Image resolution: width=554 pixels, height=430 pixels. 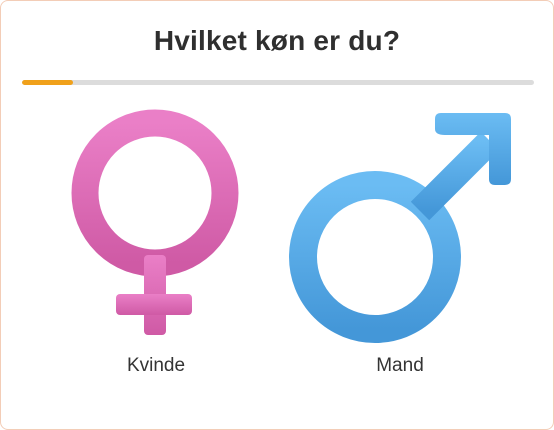 I want to click on question-title: Hvilket køn er du?, so click(x=277, y=40).